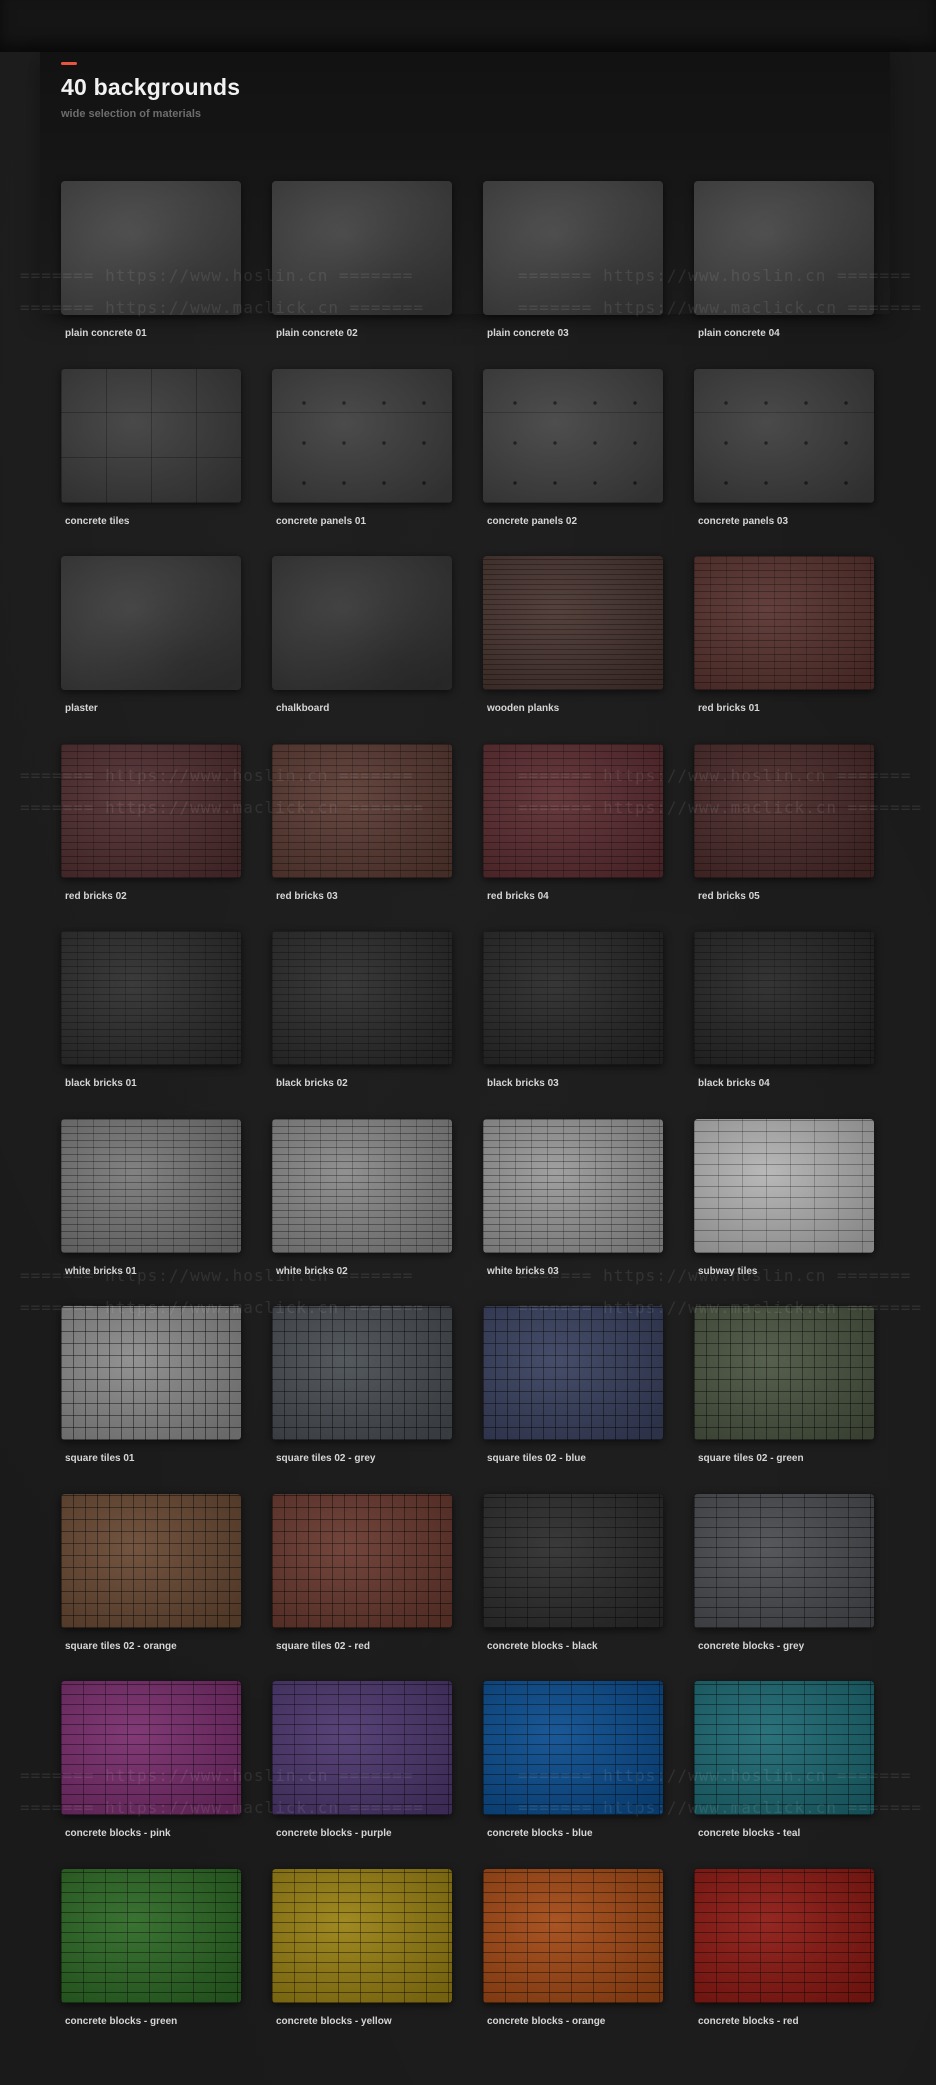  I want to click on background-tile: concrete panels 01, so click(362, 448).